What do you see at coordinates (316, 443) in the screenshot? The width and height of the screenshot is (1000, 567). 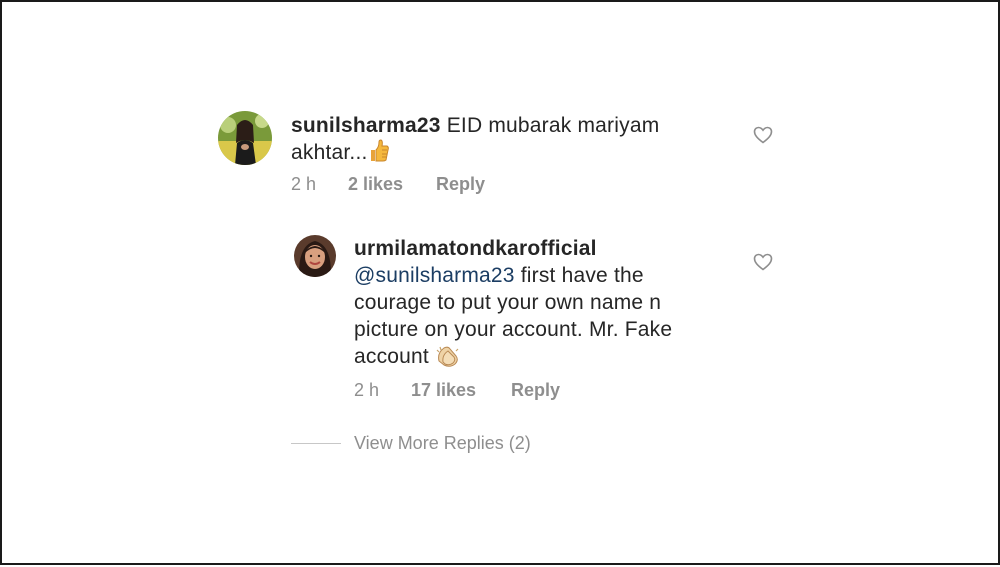 I see `replies-divider` at bounding box center [316, 443].